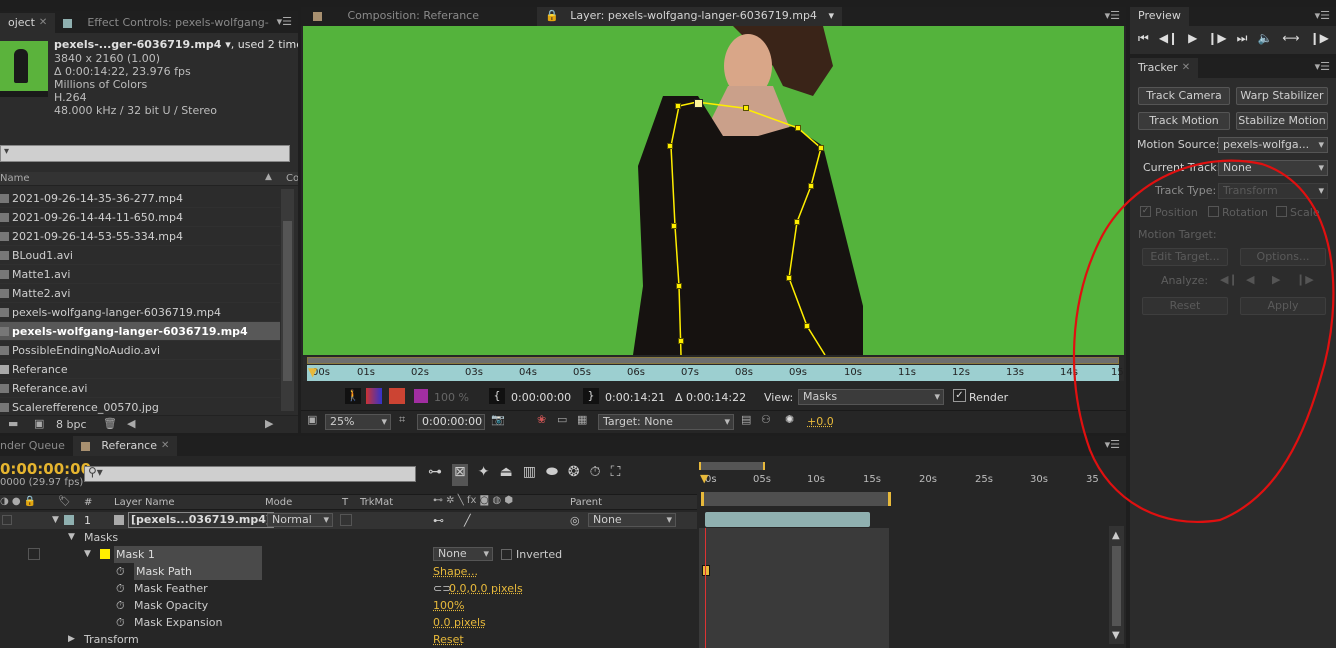 This screenshot has height=648, width=1336. What do you see at coordinates (125, 446) in the screenshot?
I see `tab-referance-comp: Referance ✕` at bounding box center [125, 446].